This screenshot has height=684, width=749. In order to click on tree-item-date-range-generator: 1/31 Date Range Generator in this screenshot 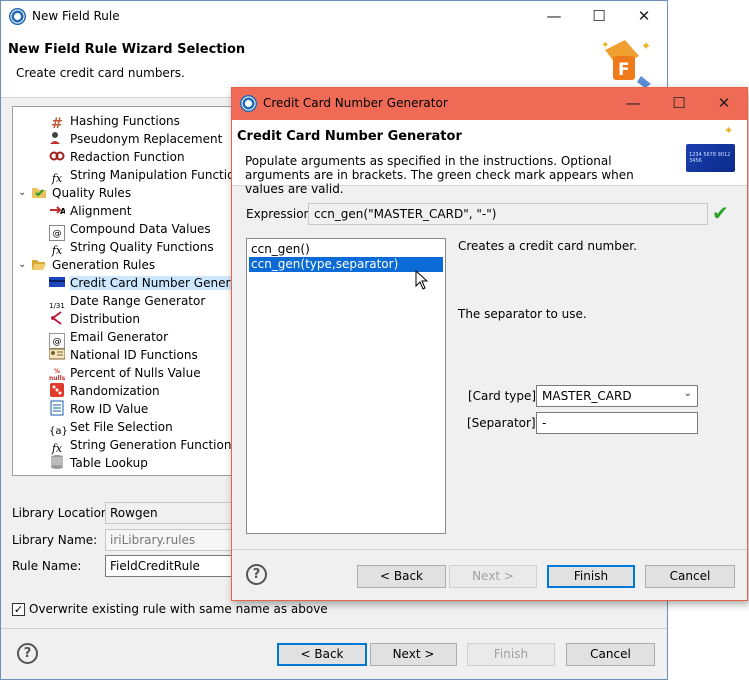, I will do `click(127, 301)`.